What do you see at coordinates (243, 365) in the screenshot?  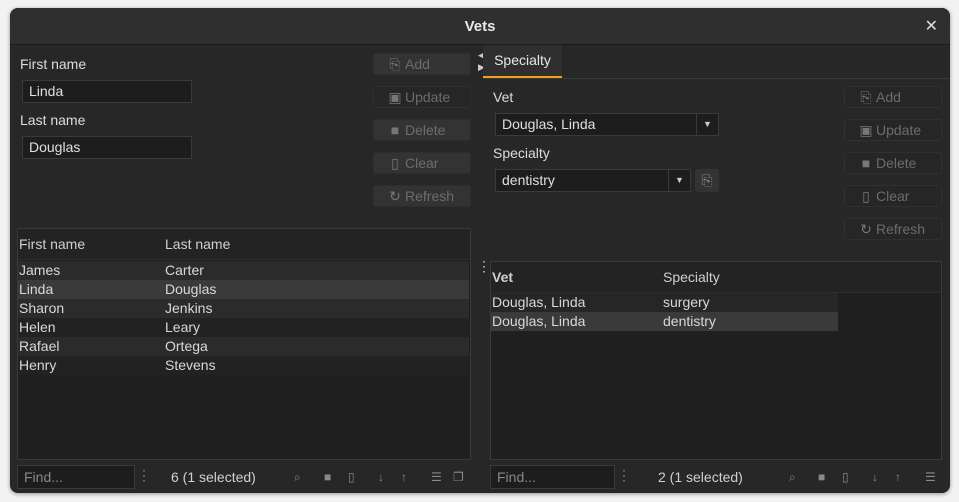 I see `table-row: Henry Stevens` at bounding box center [243, 365].